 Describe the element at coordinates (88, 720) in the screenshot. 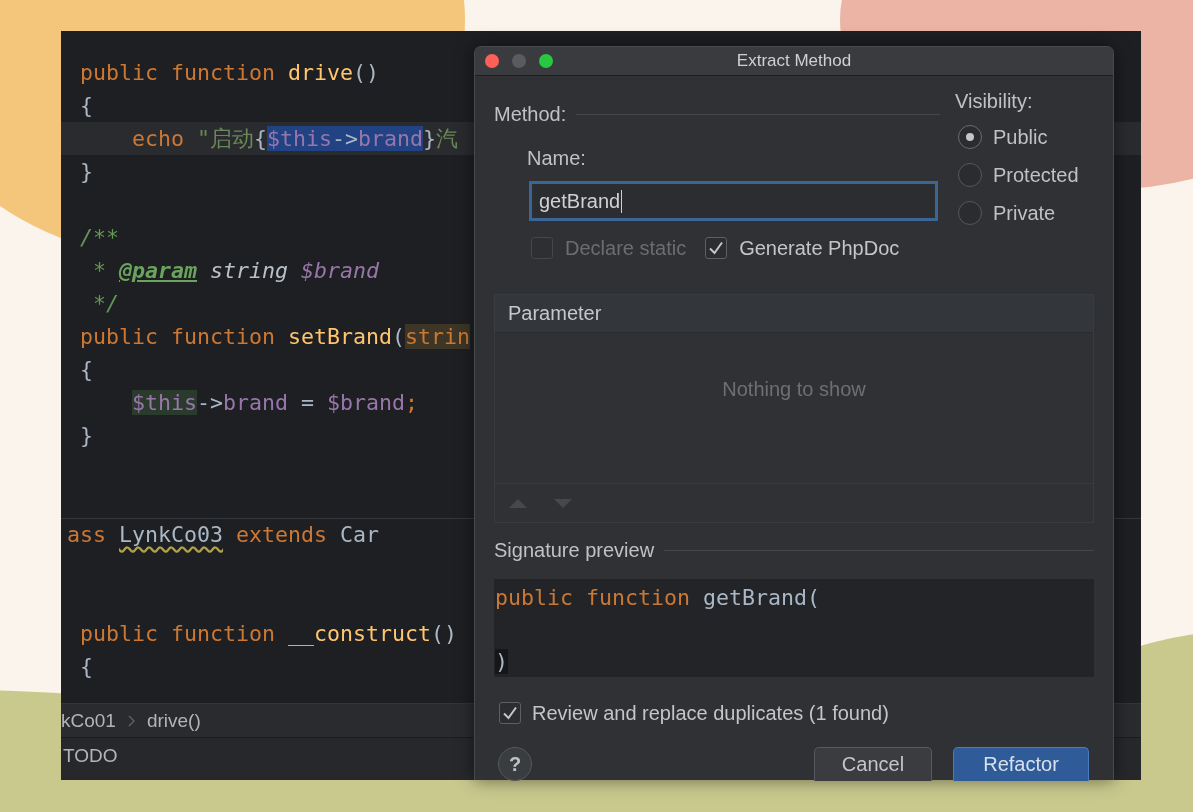

I see `breadcrumb-item: kCo01` at that location.